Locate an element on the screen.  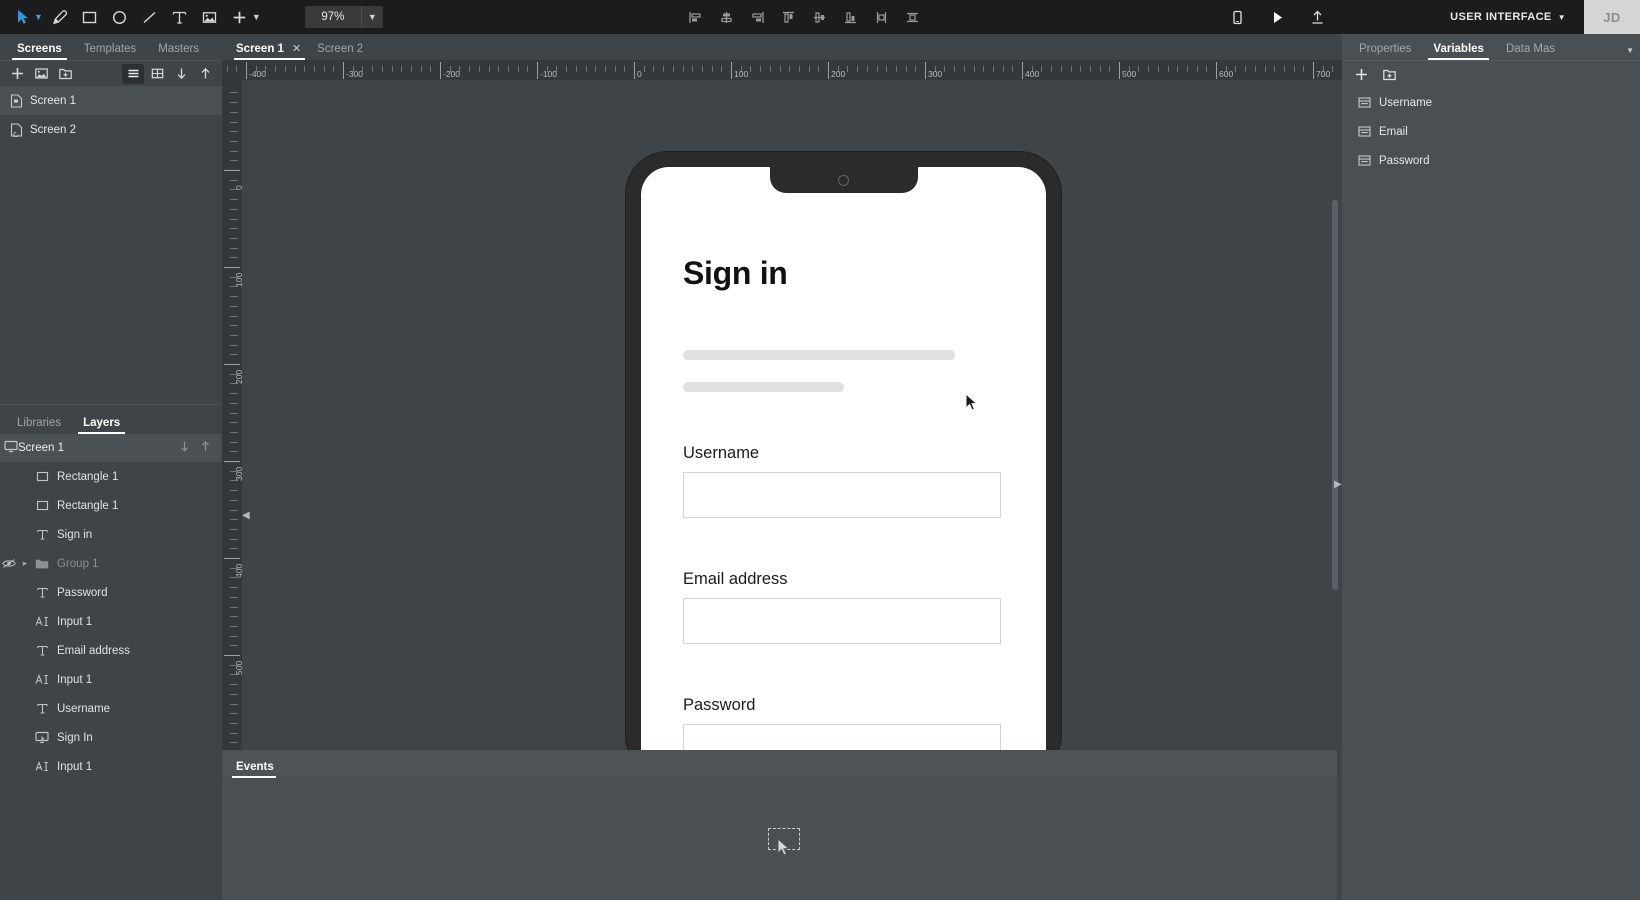
mobile-device-icon is located at coordinates (1237, 17).